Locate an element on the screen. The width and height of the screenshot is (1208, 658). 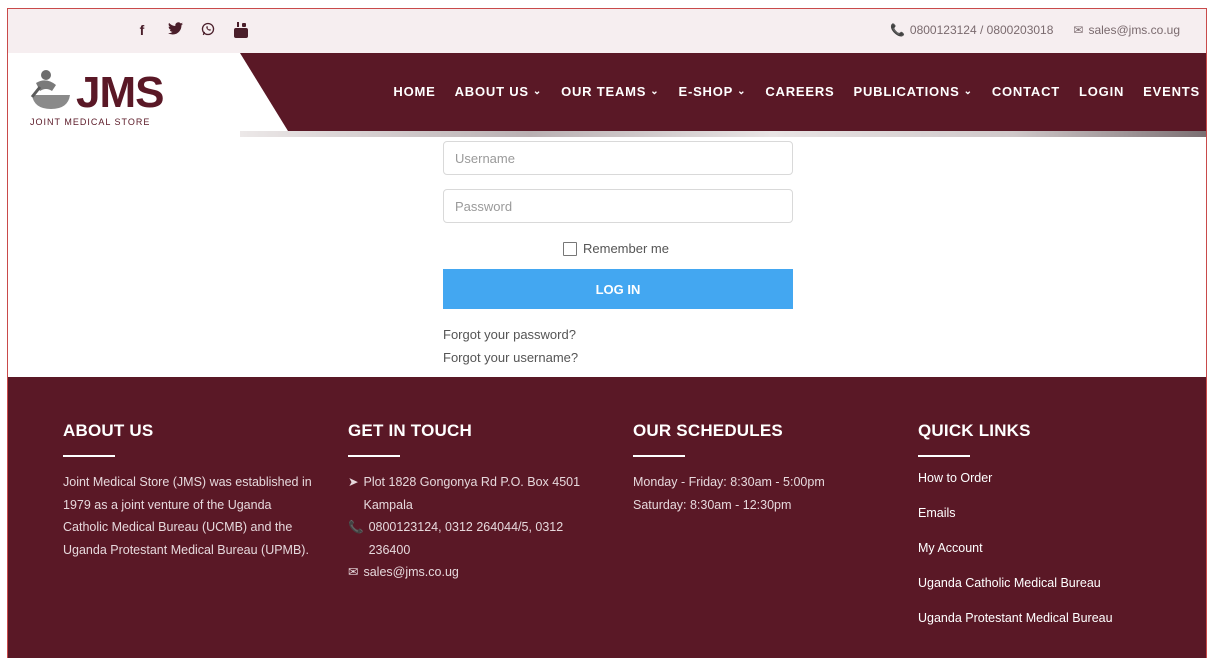
username-input is located at coordinates (618, 158).